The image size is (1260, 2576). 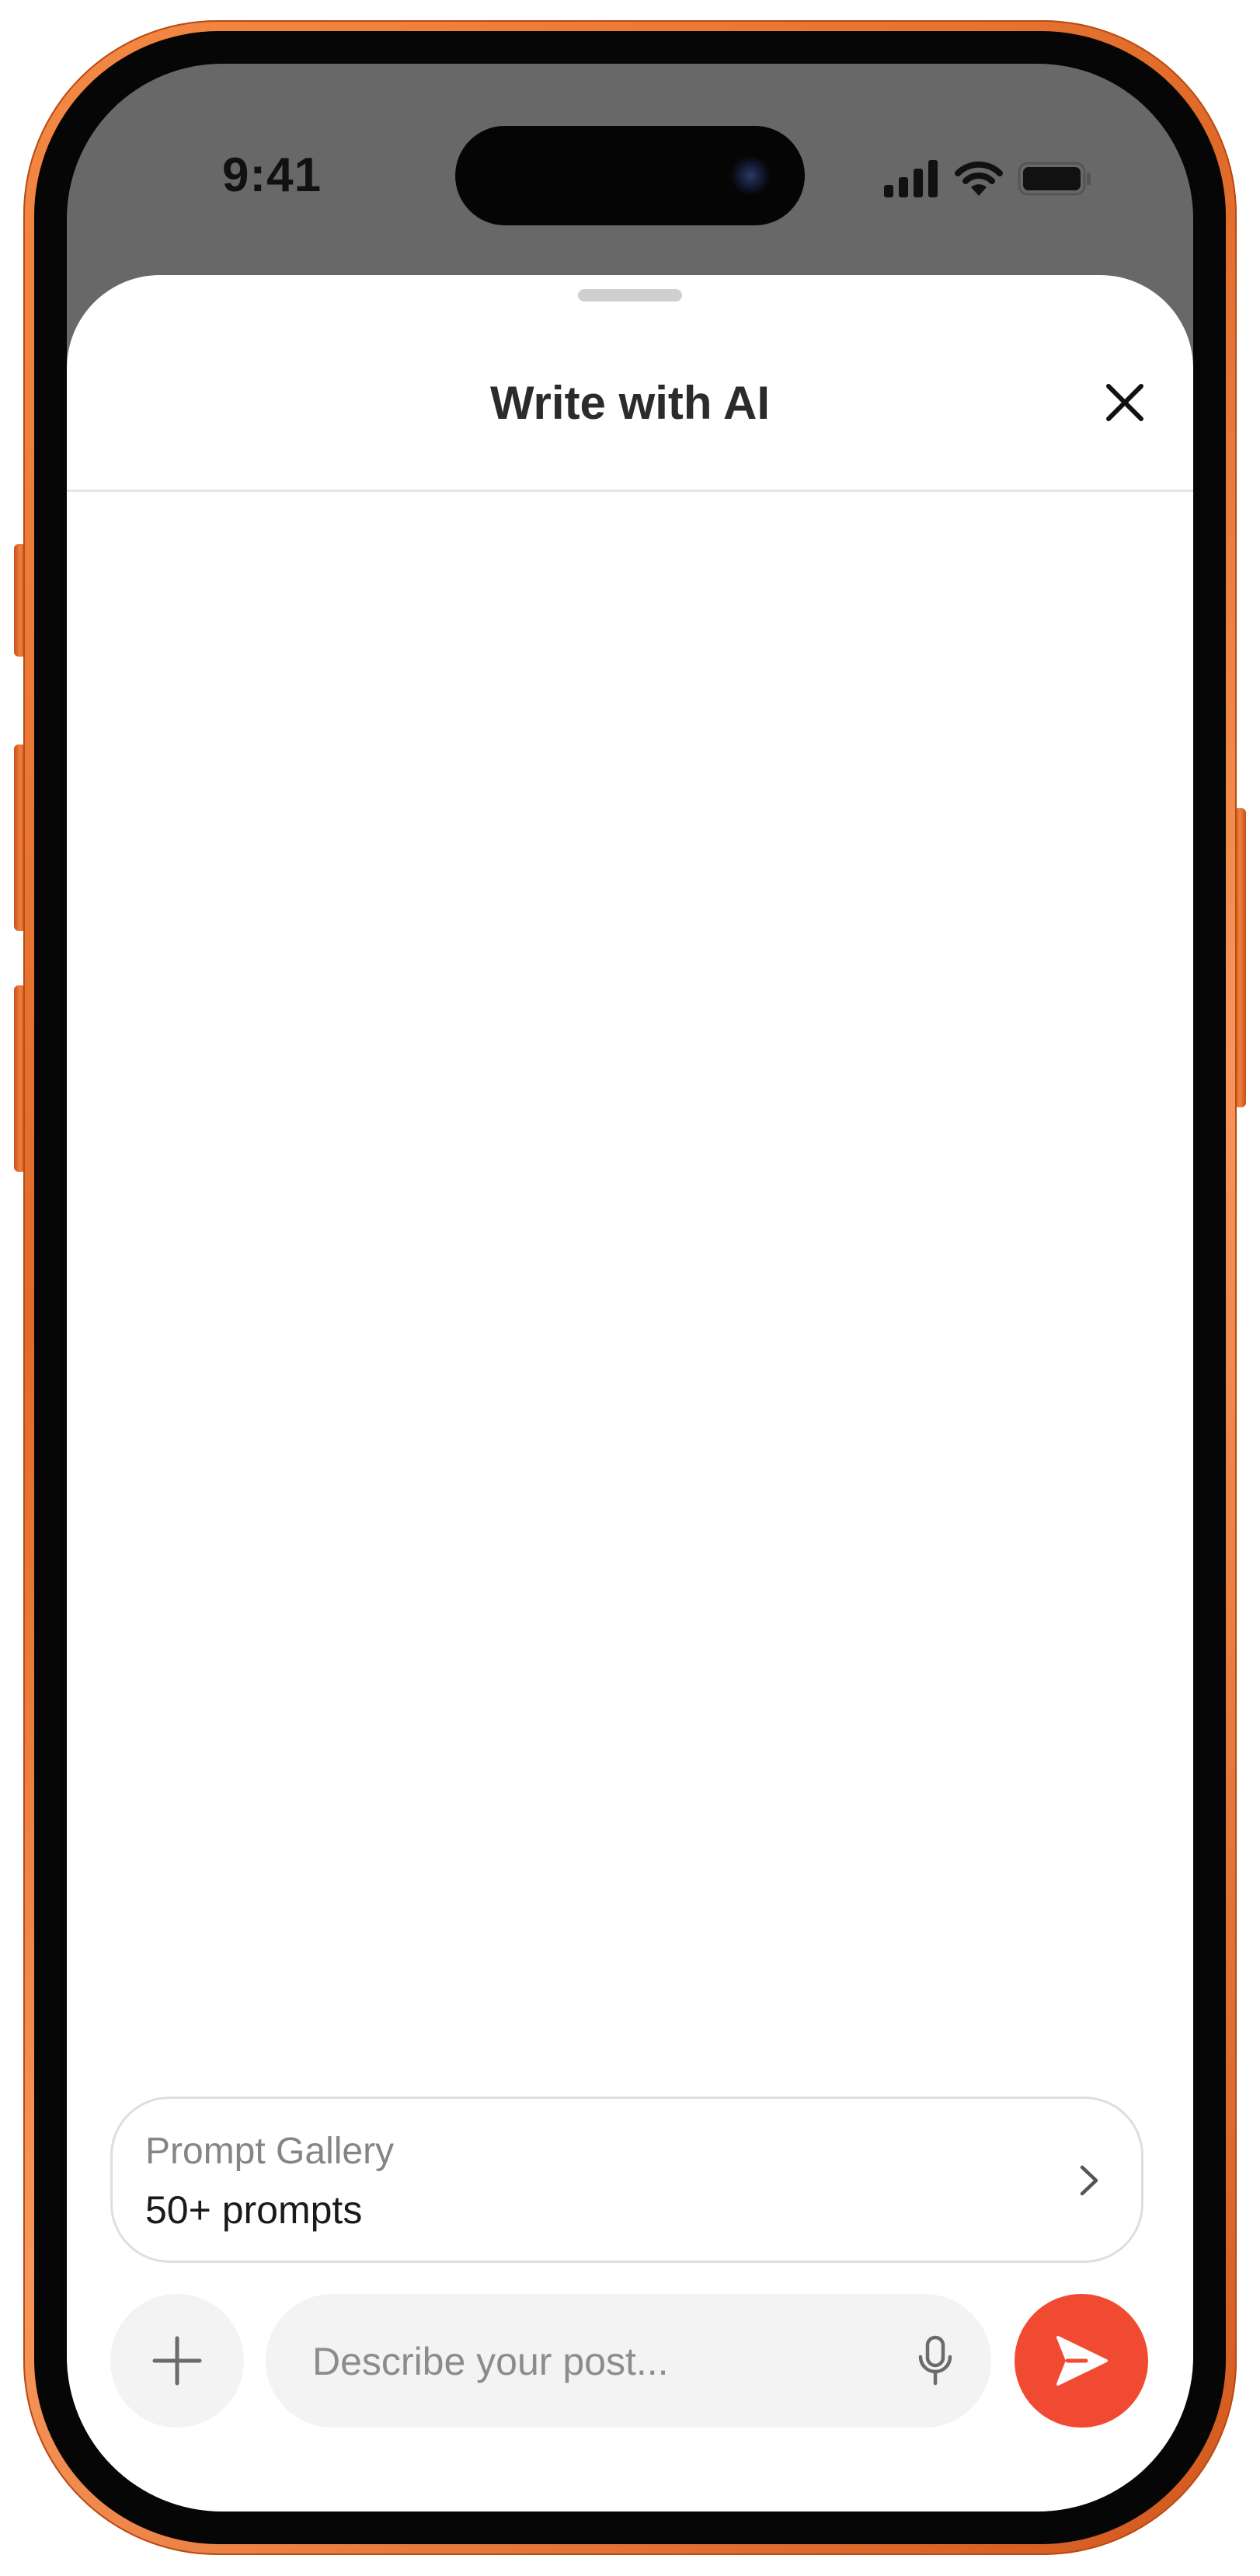 I want to click on sheet-grabber, so click(x=630, y=295).